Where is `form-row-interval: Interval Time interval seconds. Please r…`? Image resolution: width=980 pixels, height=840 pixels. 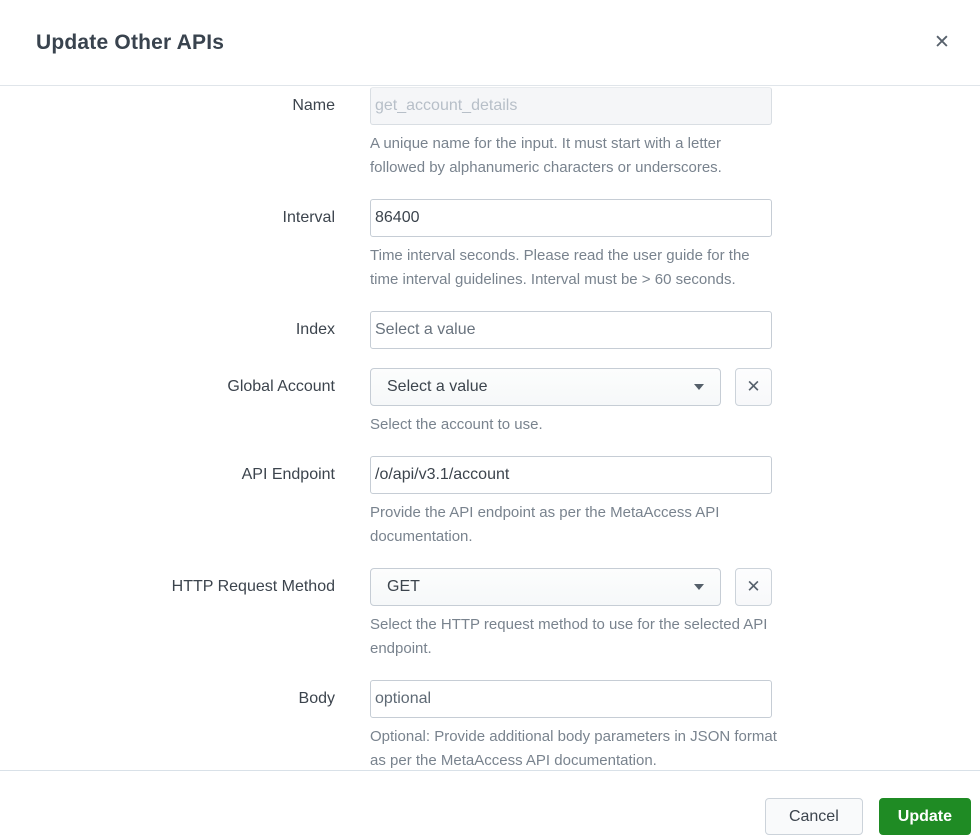
form-row-interval: Interval Time interval seconds. Please r… is located at coordinates (490, 245).